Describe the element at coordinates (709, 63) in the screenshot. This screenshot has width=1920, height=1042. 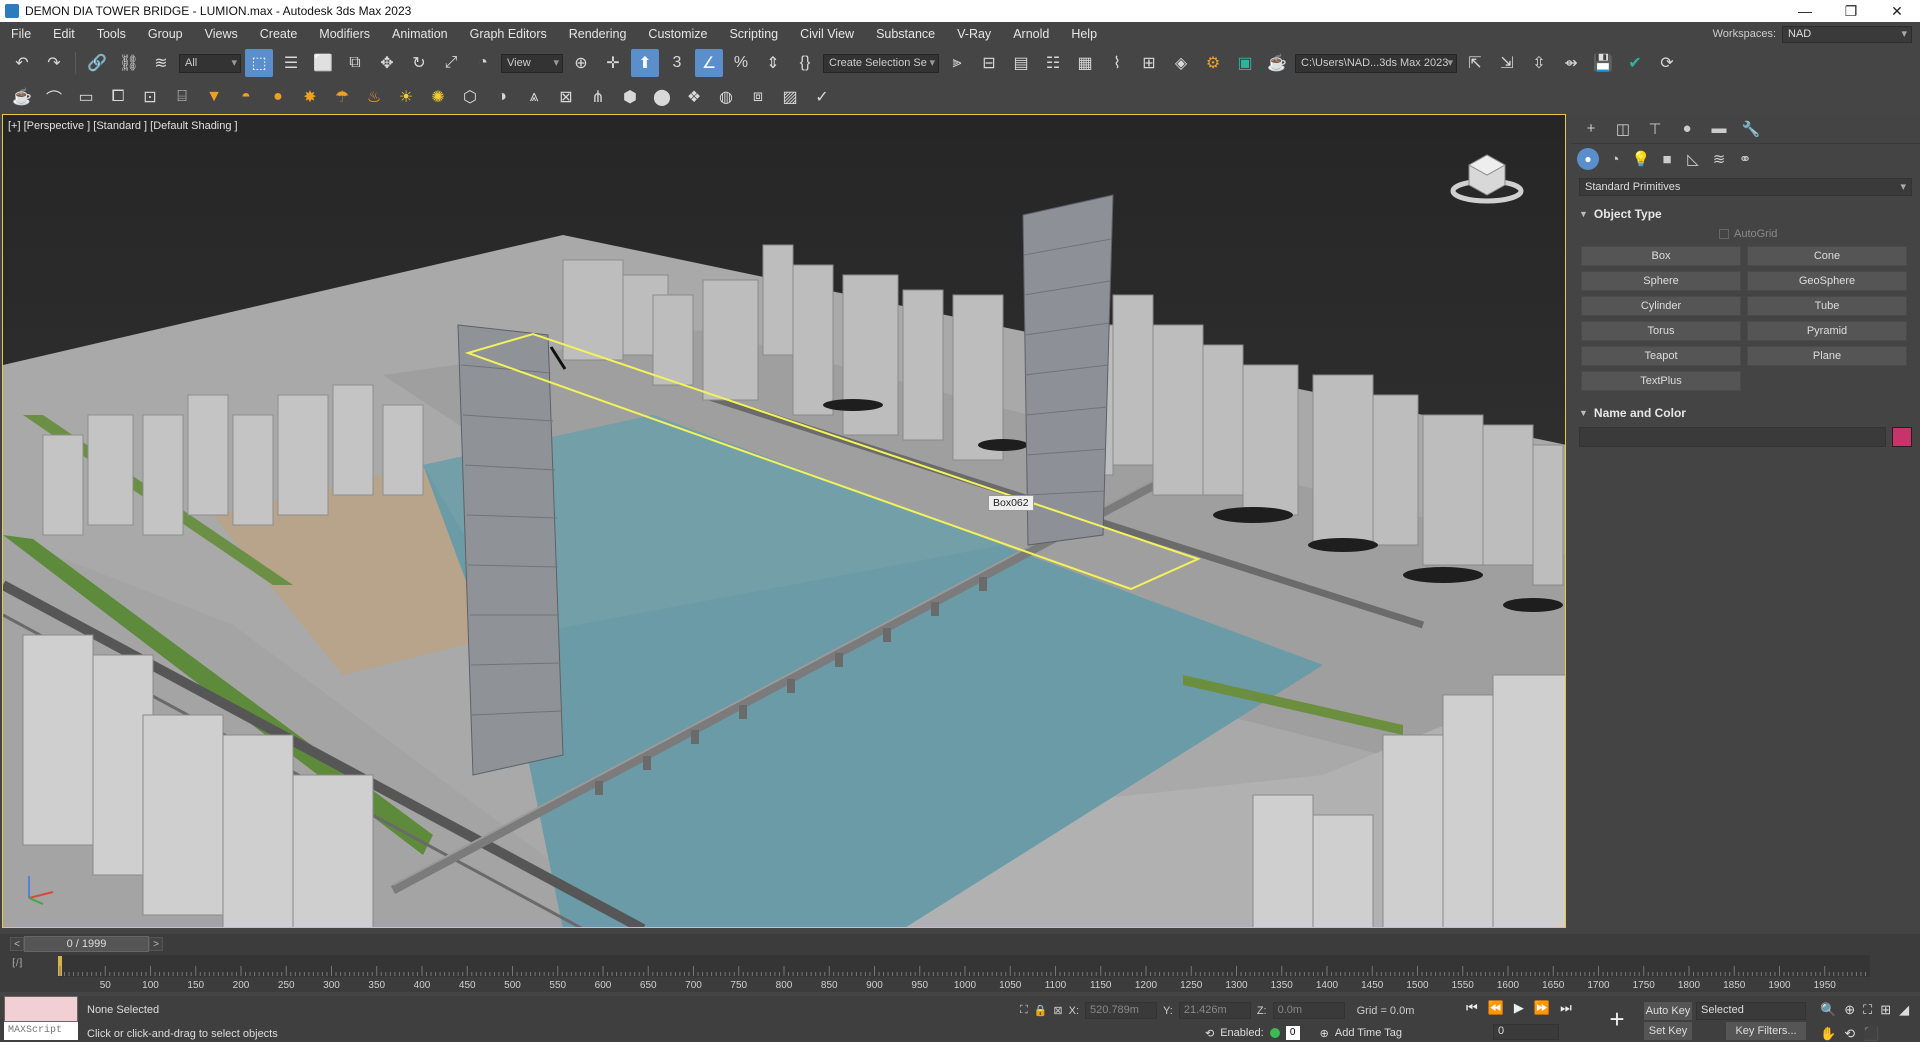
I see `angle-snap-icon: ∠` at that location.